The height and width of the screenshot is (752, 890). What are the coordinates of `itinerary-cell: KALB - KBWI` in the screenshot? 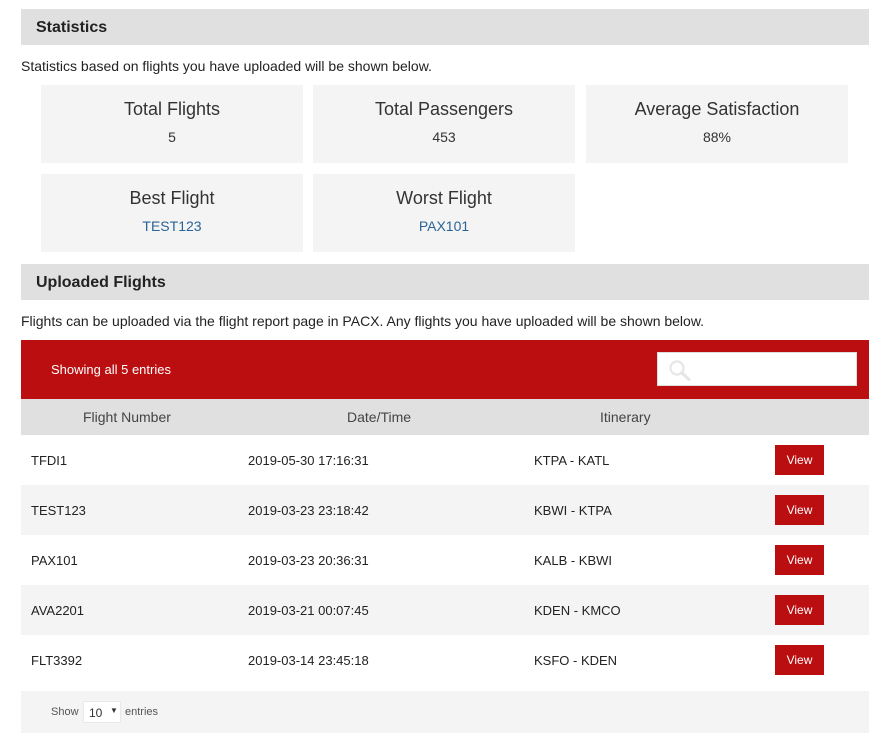 It's located at (573, 560).